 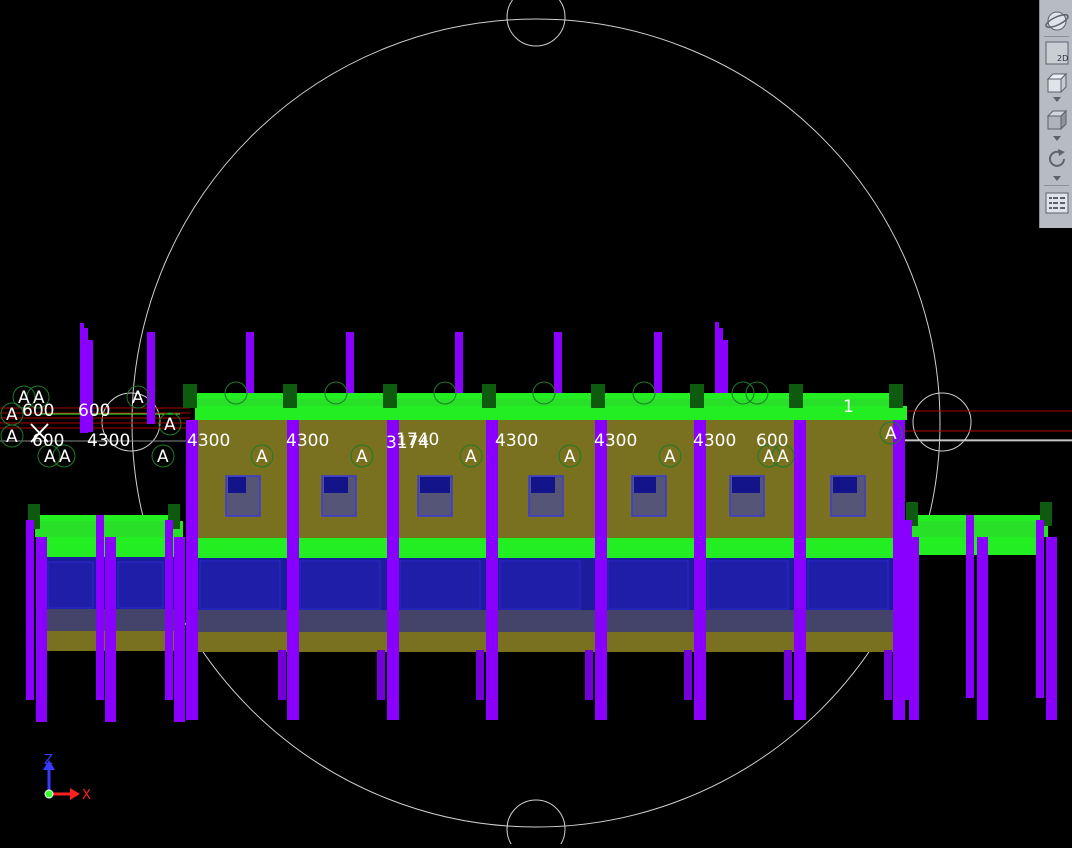 What do you see at coordinates (1062, 58) in the screenshot?
I see `svg-text: 2D` at bounding box center [1062, 58].